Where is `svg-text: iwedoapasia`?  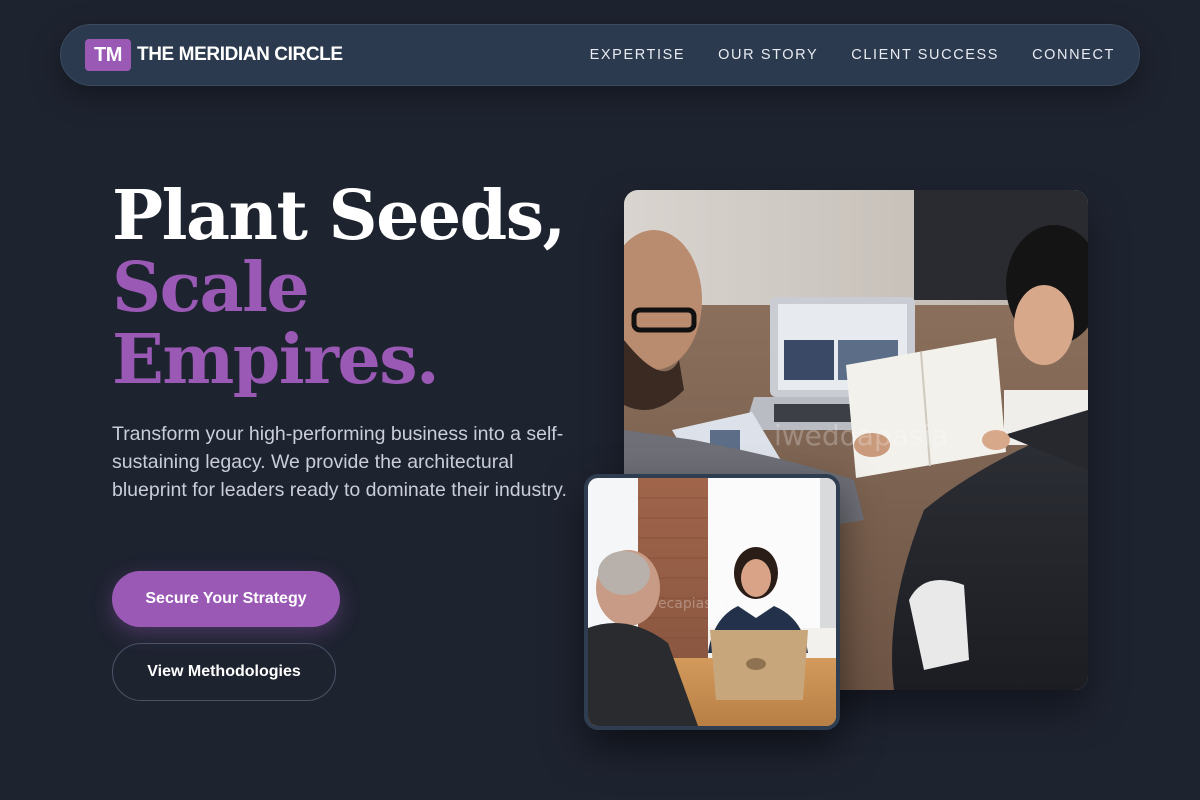 svg-text: iwedoapasia is located at coordinates (861, 435).